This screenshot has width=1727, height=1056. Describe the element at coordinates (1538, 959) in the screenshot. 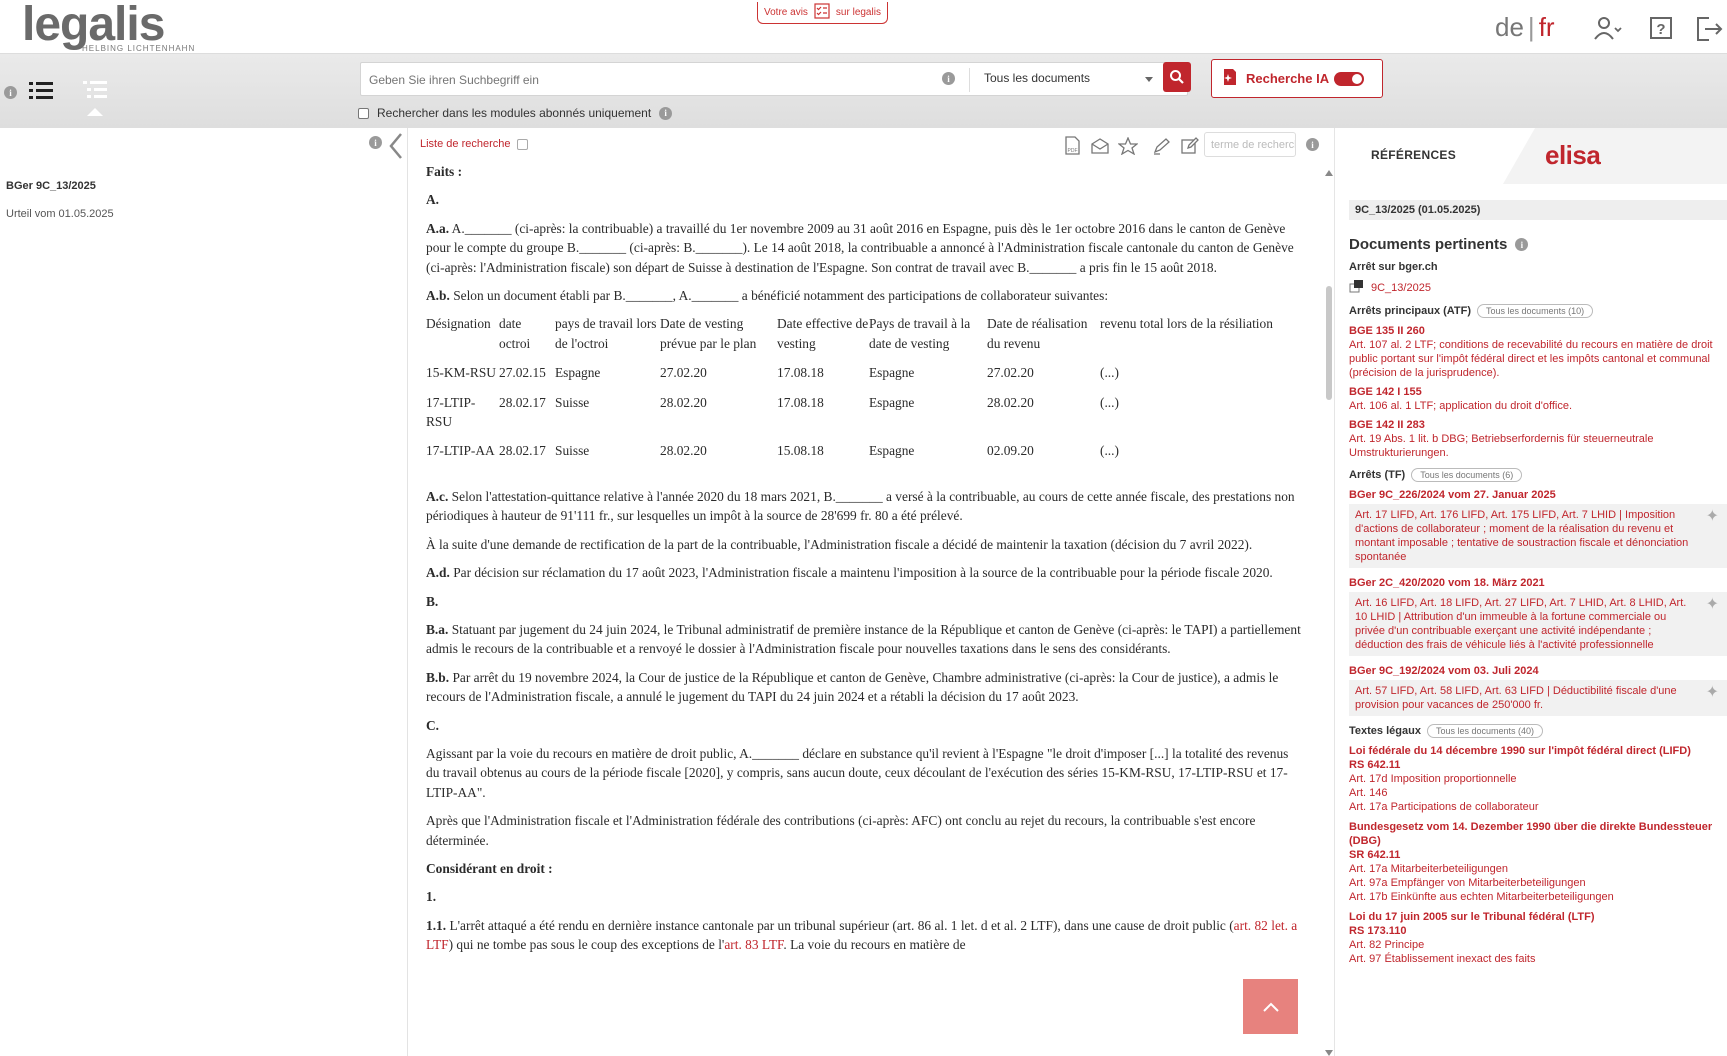

I see `law-article: Art. 97 Établissement inexact des faits` at that location.